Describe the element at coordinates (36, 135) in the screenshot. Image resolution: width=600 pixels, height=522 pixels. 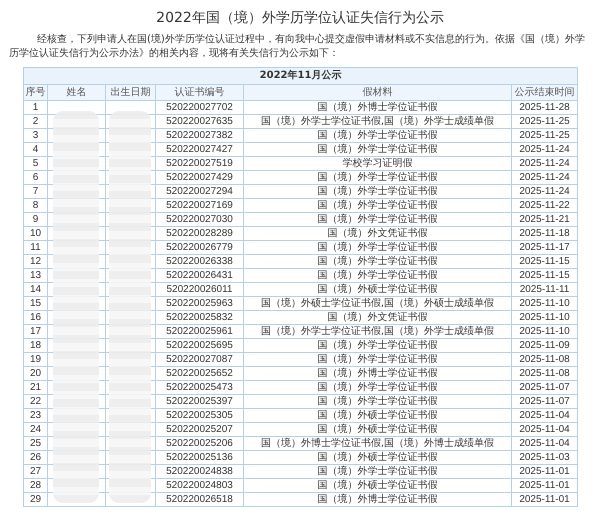
I see `table-cell: 3` at that location.